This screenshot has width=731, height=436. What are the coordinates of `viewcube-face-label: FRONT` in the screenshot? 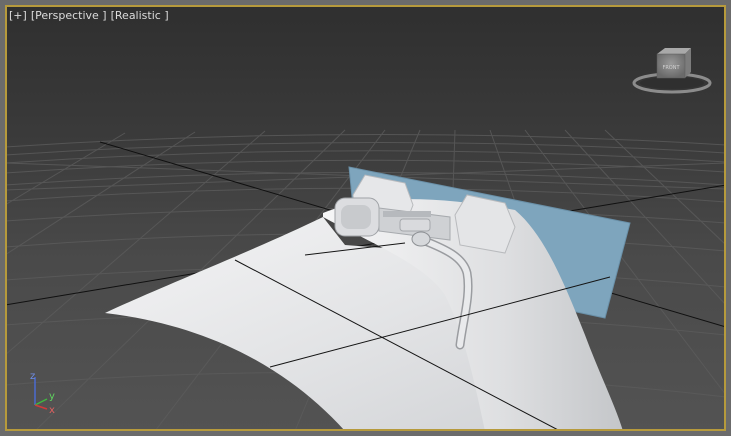 It's located at (671, 68).